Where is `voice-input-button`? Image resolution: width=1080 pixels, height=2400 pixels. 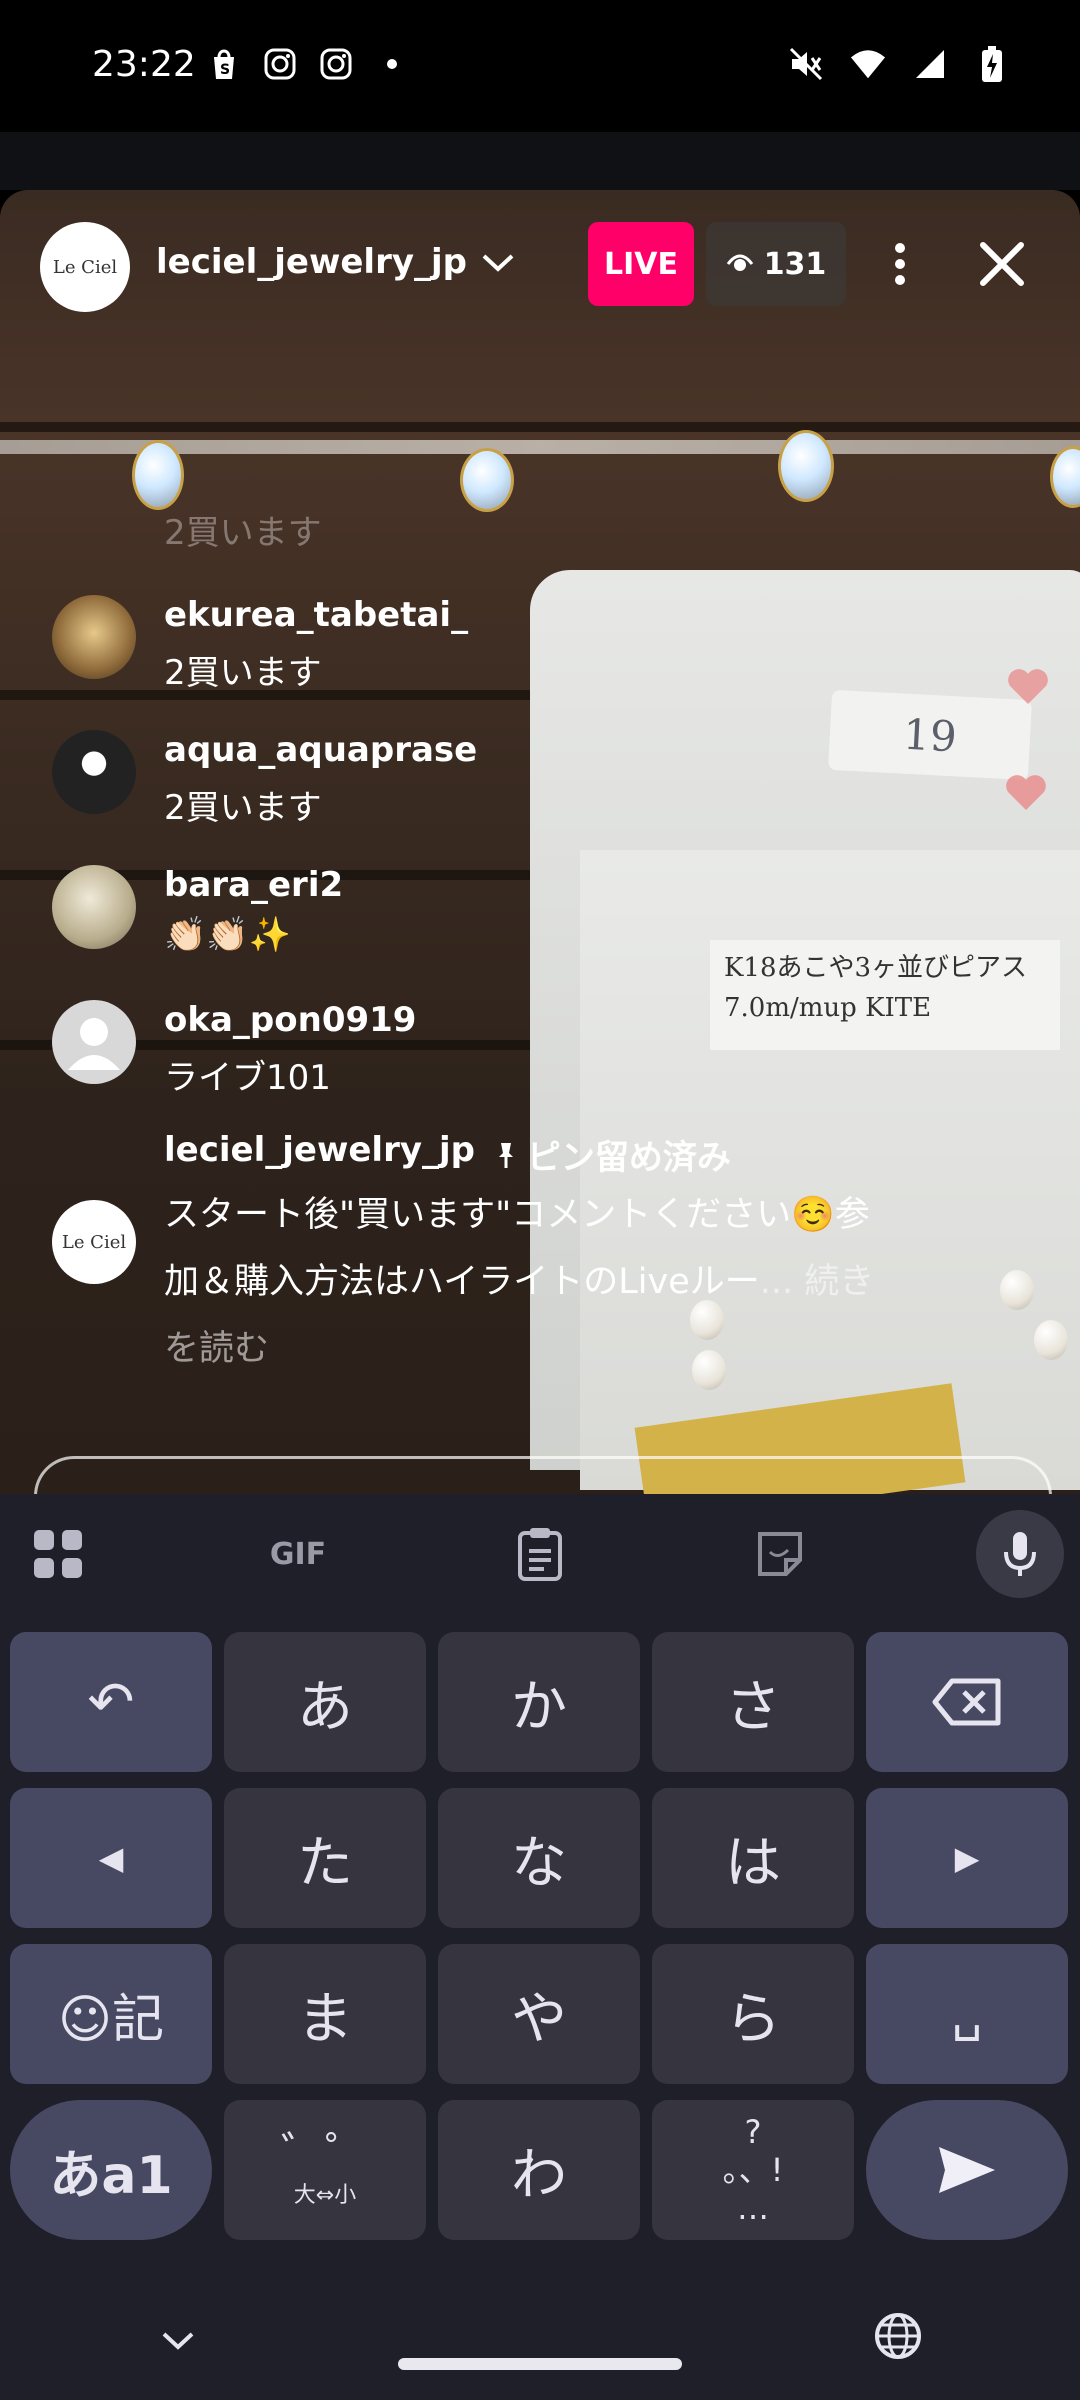
voice-input-button is located at coordinates (1020, 1554).